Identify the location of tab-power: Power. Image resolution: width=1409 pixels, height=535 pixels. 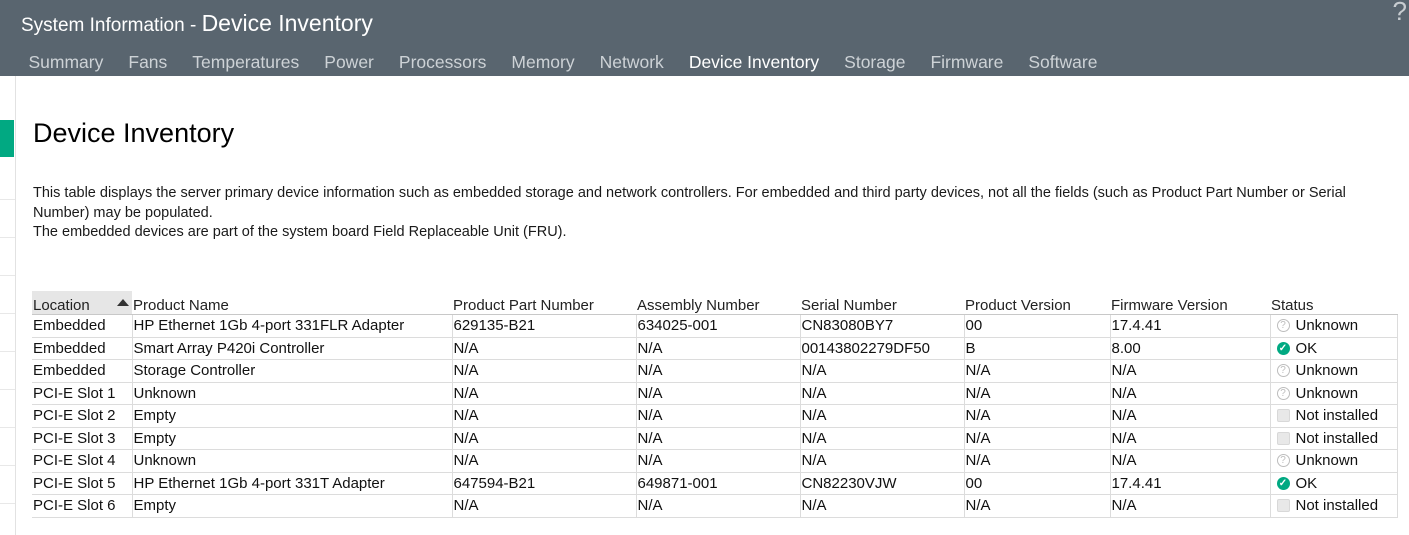
(349, 61).